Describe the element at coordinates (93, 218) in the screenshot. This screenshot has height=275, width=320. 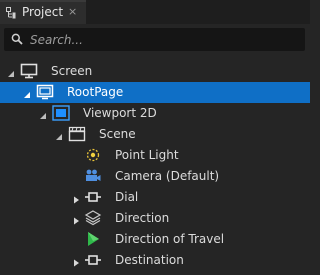
I see `layers-icon` at that location.